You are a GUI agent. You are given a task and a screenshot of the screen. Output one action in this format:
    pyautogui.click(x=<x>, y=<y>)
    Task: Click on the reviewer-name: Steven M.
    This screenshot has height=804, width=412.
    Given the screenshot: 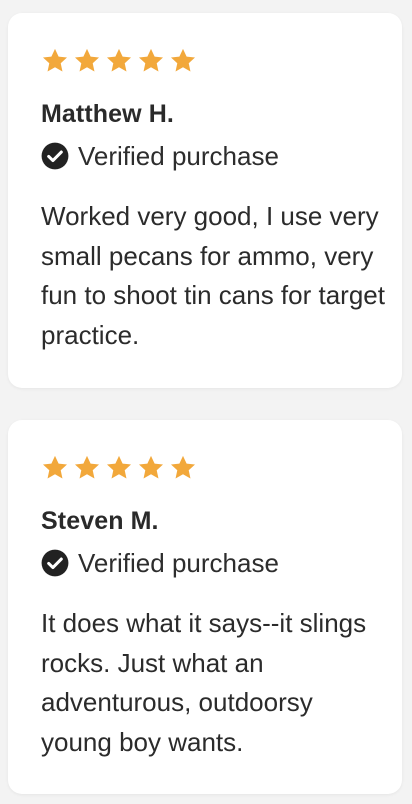 What is the action you would take?
    pyautogui.click(x=100, y=521)
    